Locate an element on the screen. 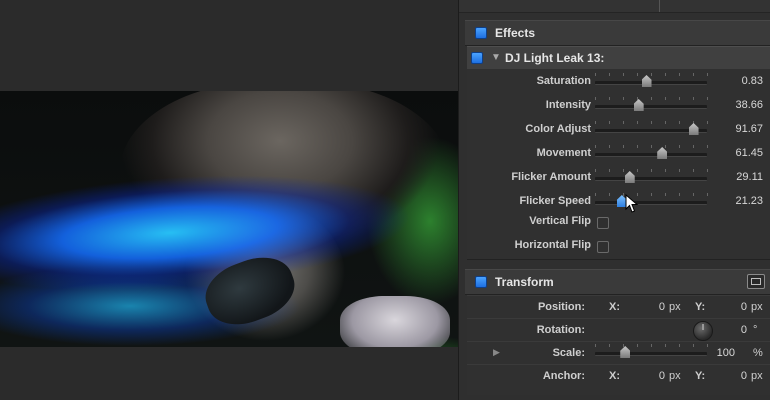 The image size is (770, 400). param-value: 0.83 is located at coordinates (752, 81).